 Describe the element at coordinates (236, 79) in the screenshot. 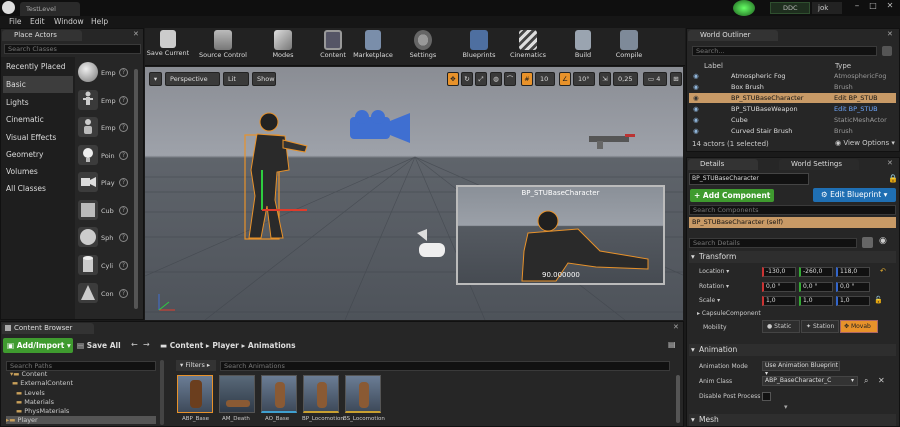

I see `lit-dropdown: Lit` at that location.